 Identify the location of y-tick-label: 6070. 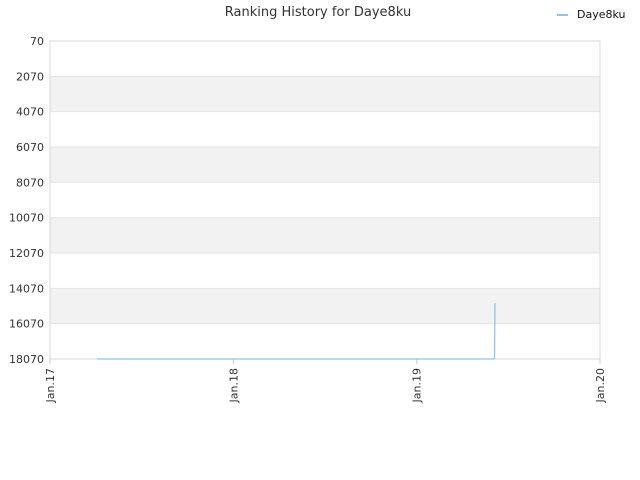
(30, 147).